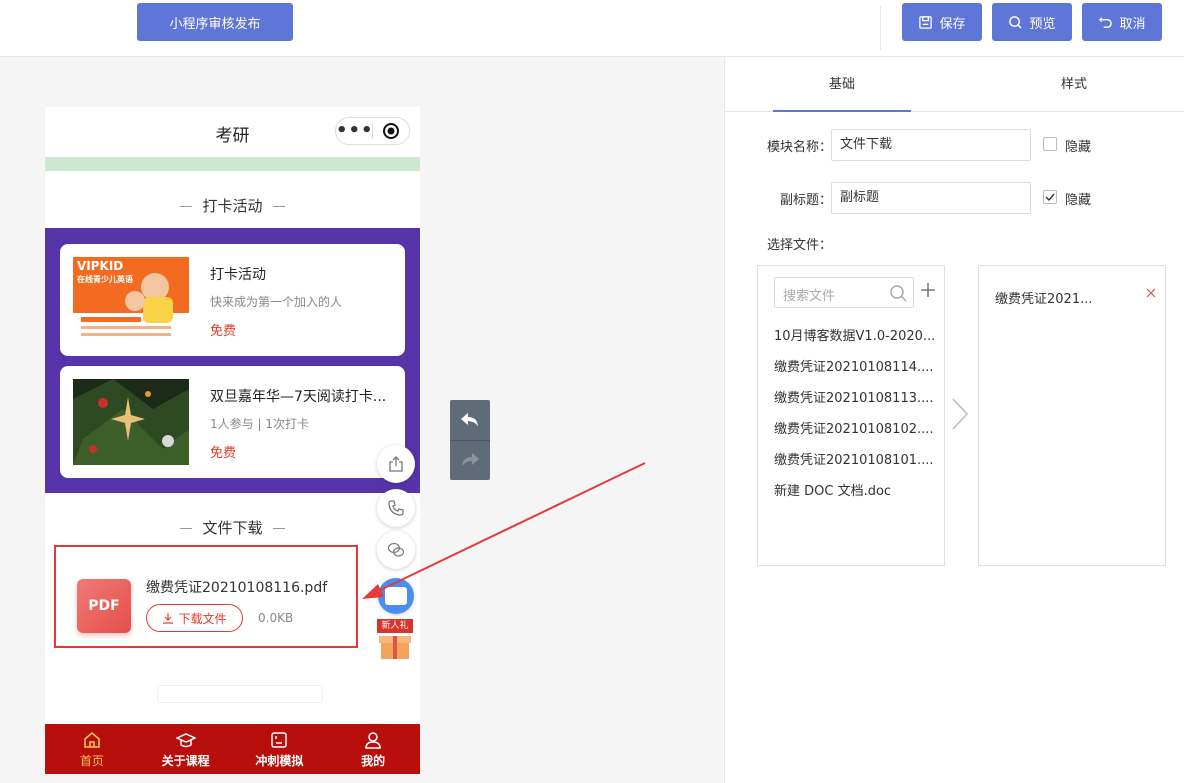  Describe the element at coordinates (232, 527) in the screenshot. I see `file-section-title: 文件下载` at that location.